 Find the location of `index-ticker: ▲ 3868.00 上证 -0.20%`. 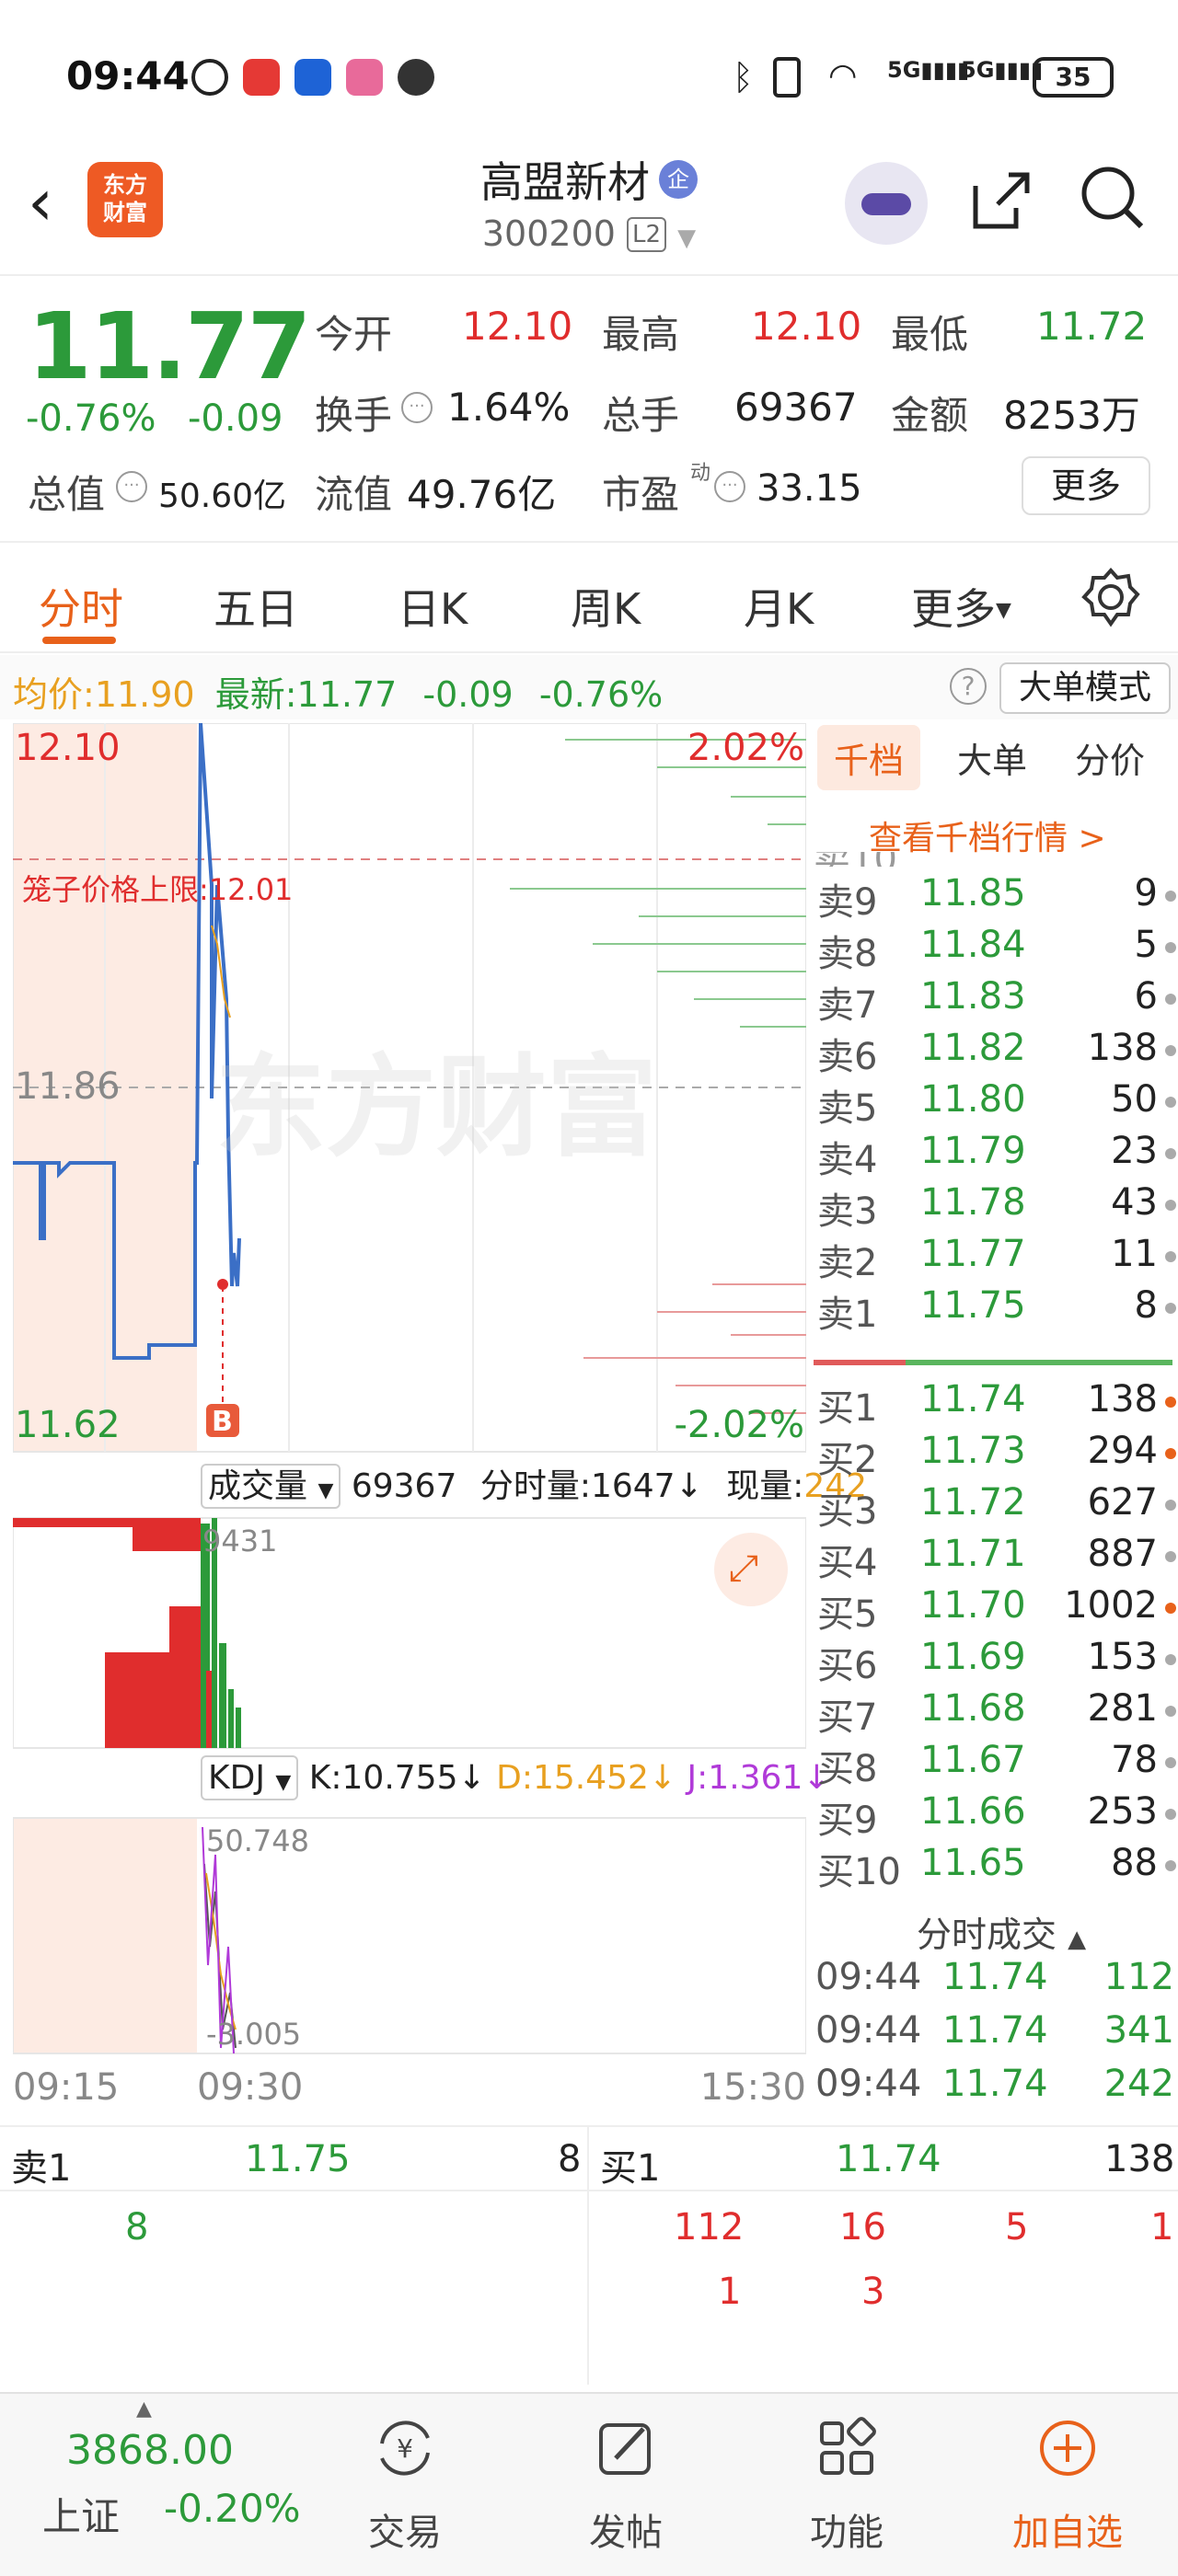

index-ticker: ▲ 3868.00 上证 -0.20% is located at coordinates (150, 2485).